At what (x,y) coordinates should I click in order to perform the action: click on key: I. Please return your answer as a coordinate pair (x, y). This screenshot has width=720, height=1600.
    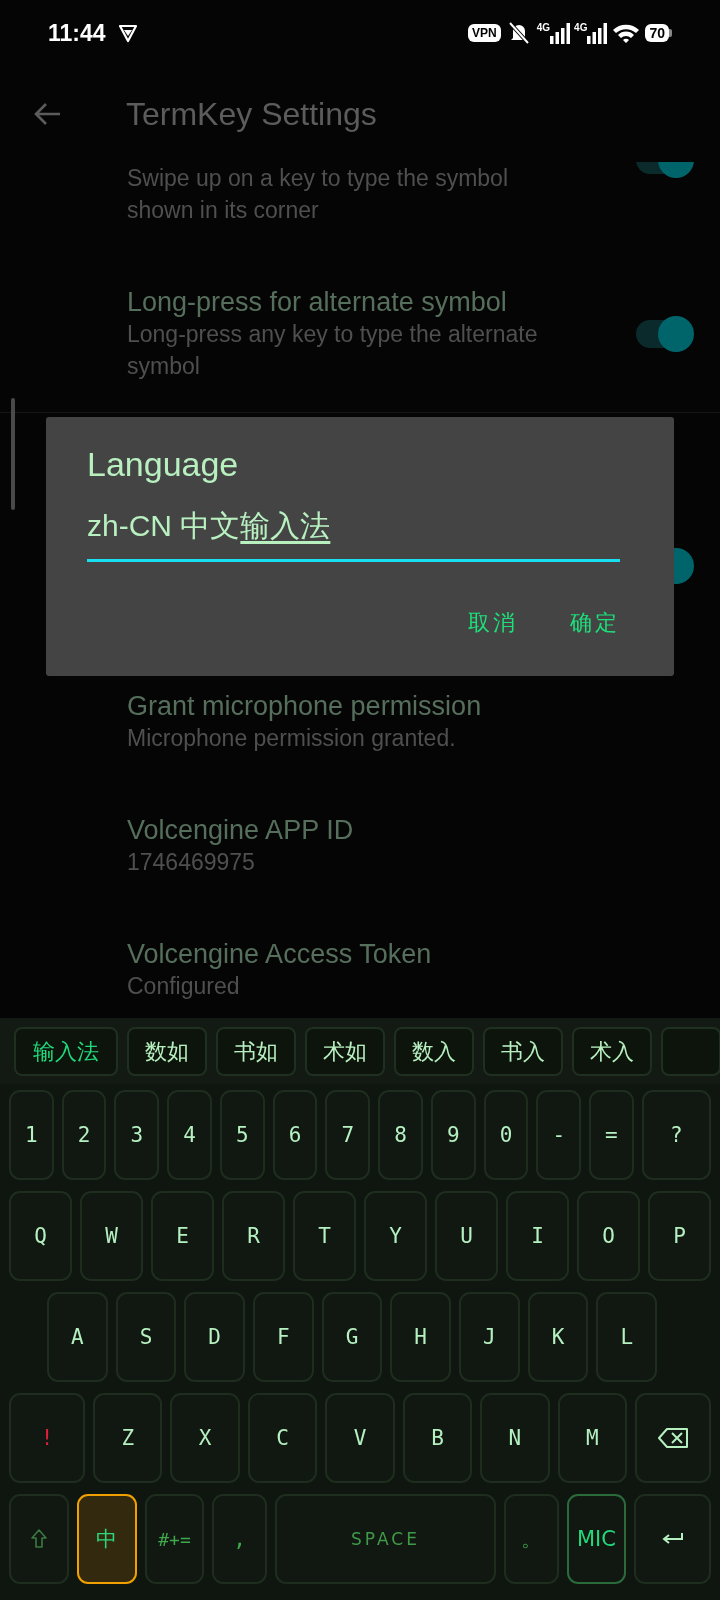
    Looking at the image, I should click on (537, 1236).